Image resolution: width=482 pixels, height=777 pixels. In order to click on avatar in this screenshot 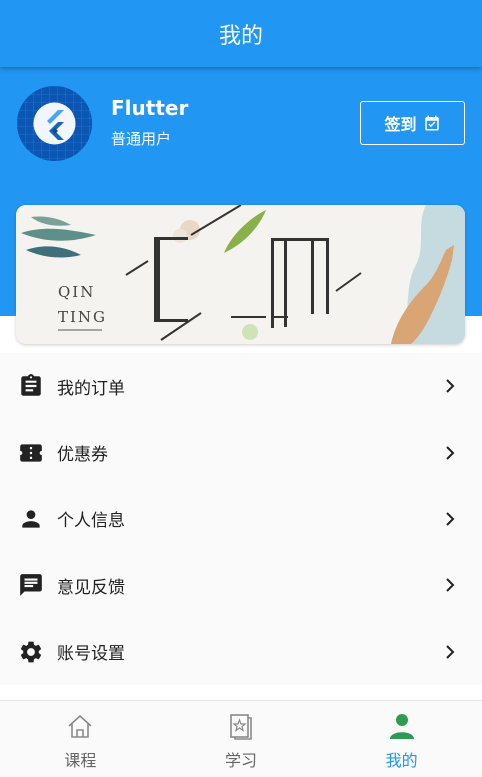, I will do `click(54, 123)`.